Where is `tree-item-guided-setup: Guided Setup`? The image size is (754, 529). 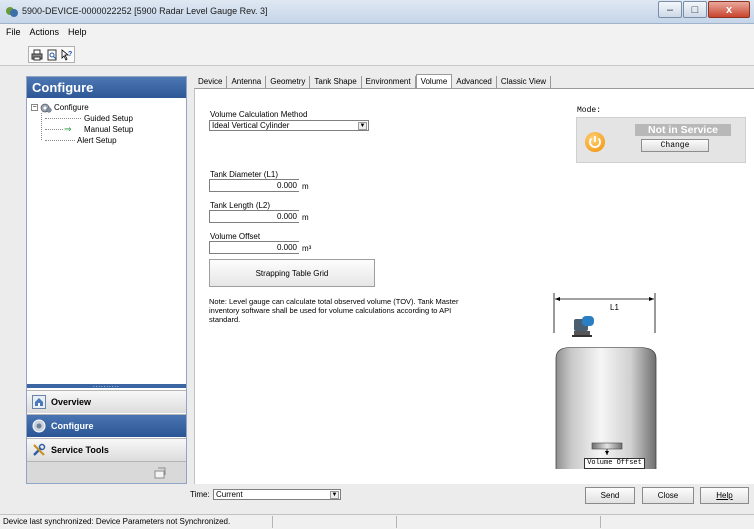
tree-item-guided-setup: Guided Setup is located at coordinates (108, 118).